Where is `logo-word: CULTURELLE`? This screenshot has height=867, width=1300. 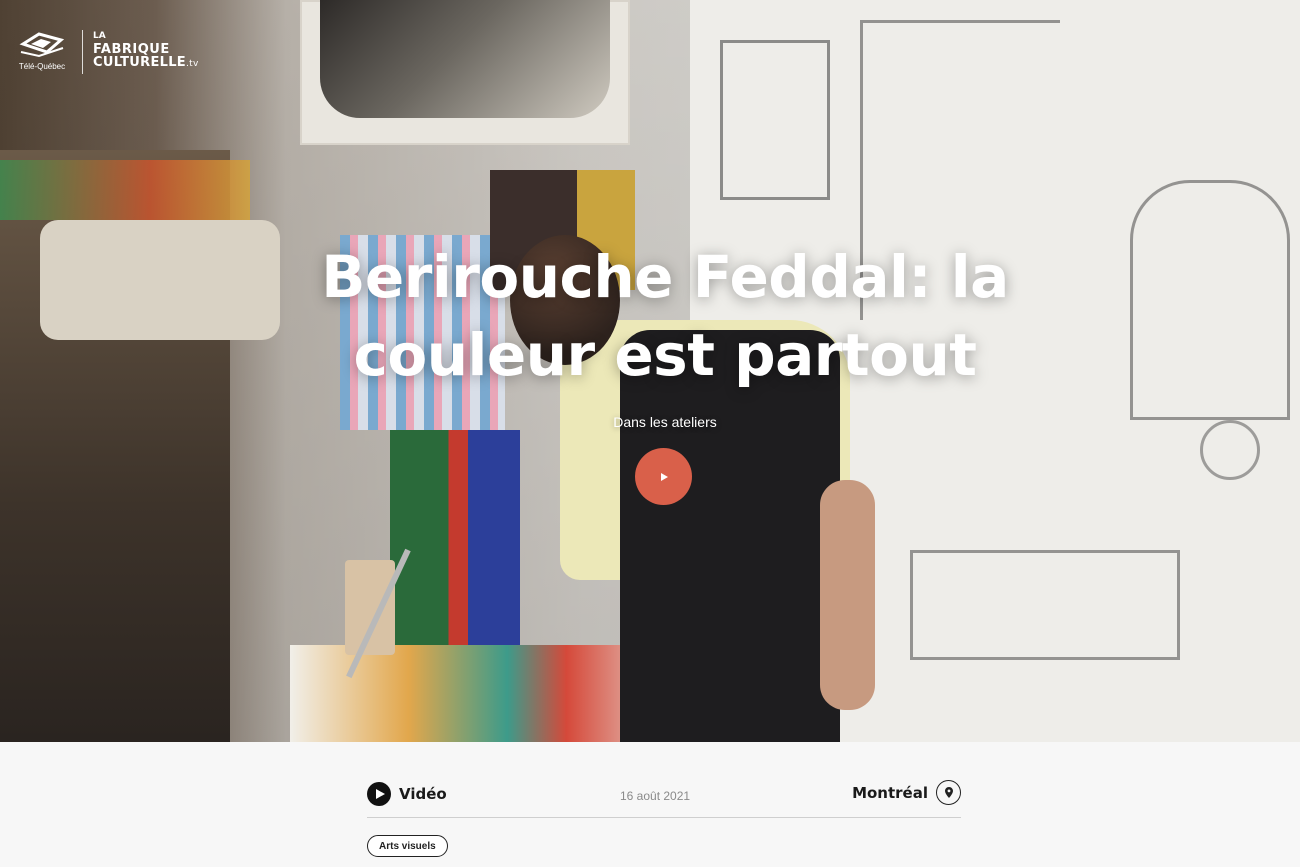 logo-word: CULTURELLE is located at coordinates (139, 62).